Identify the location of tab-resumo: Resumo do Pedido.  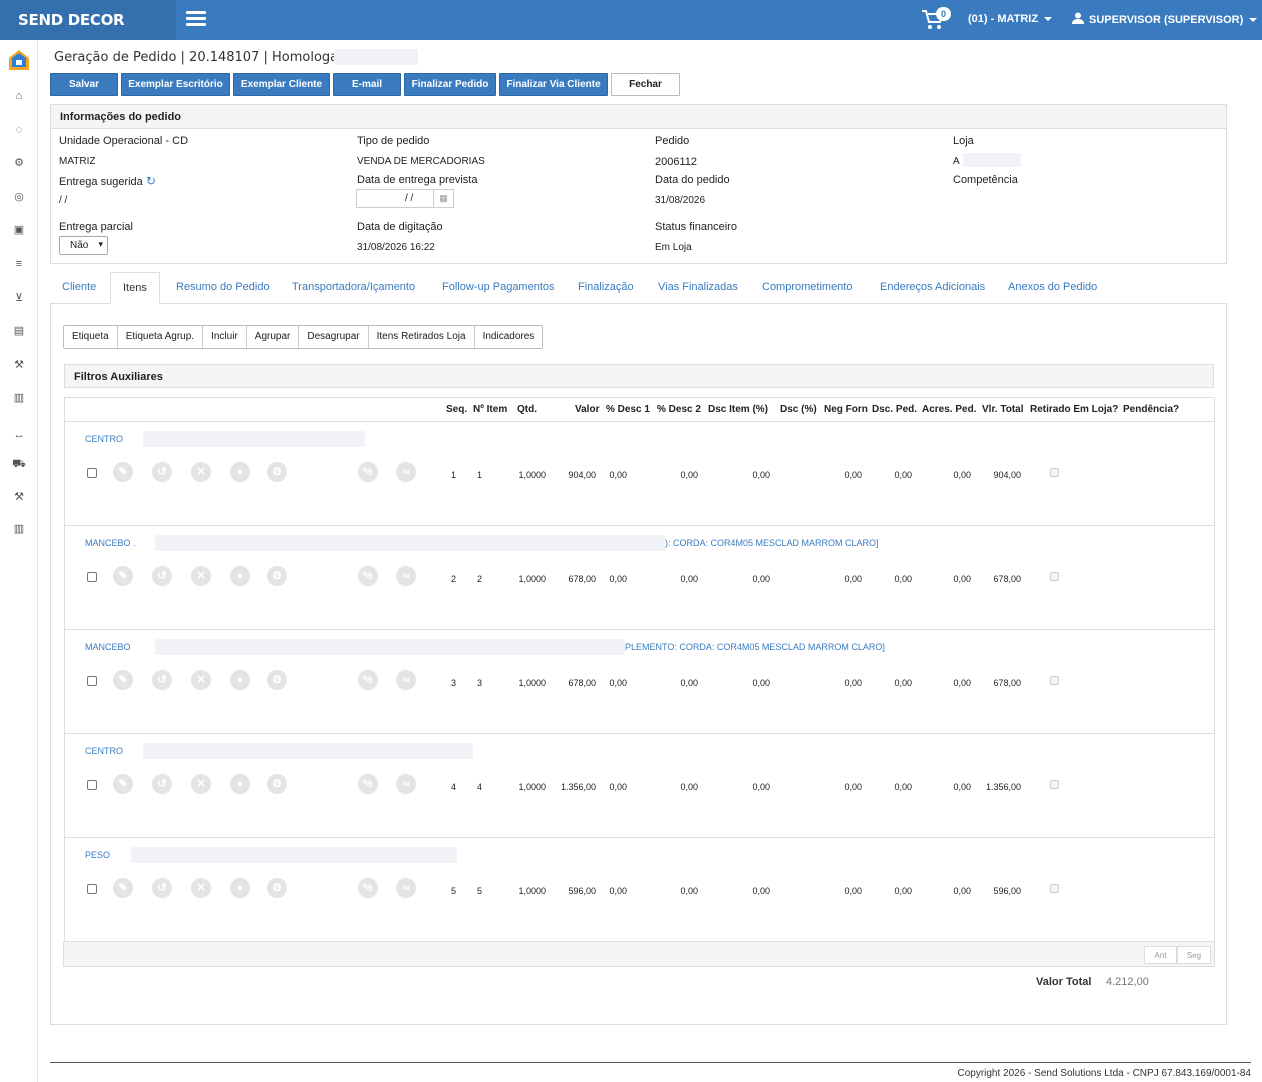
(223, 287).